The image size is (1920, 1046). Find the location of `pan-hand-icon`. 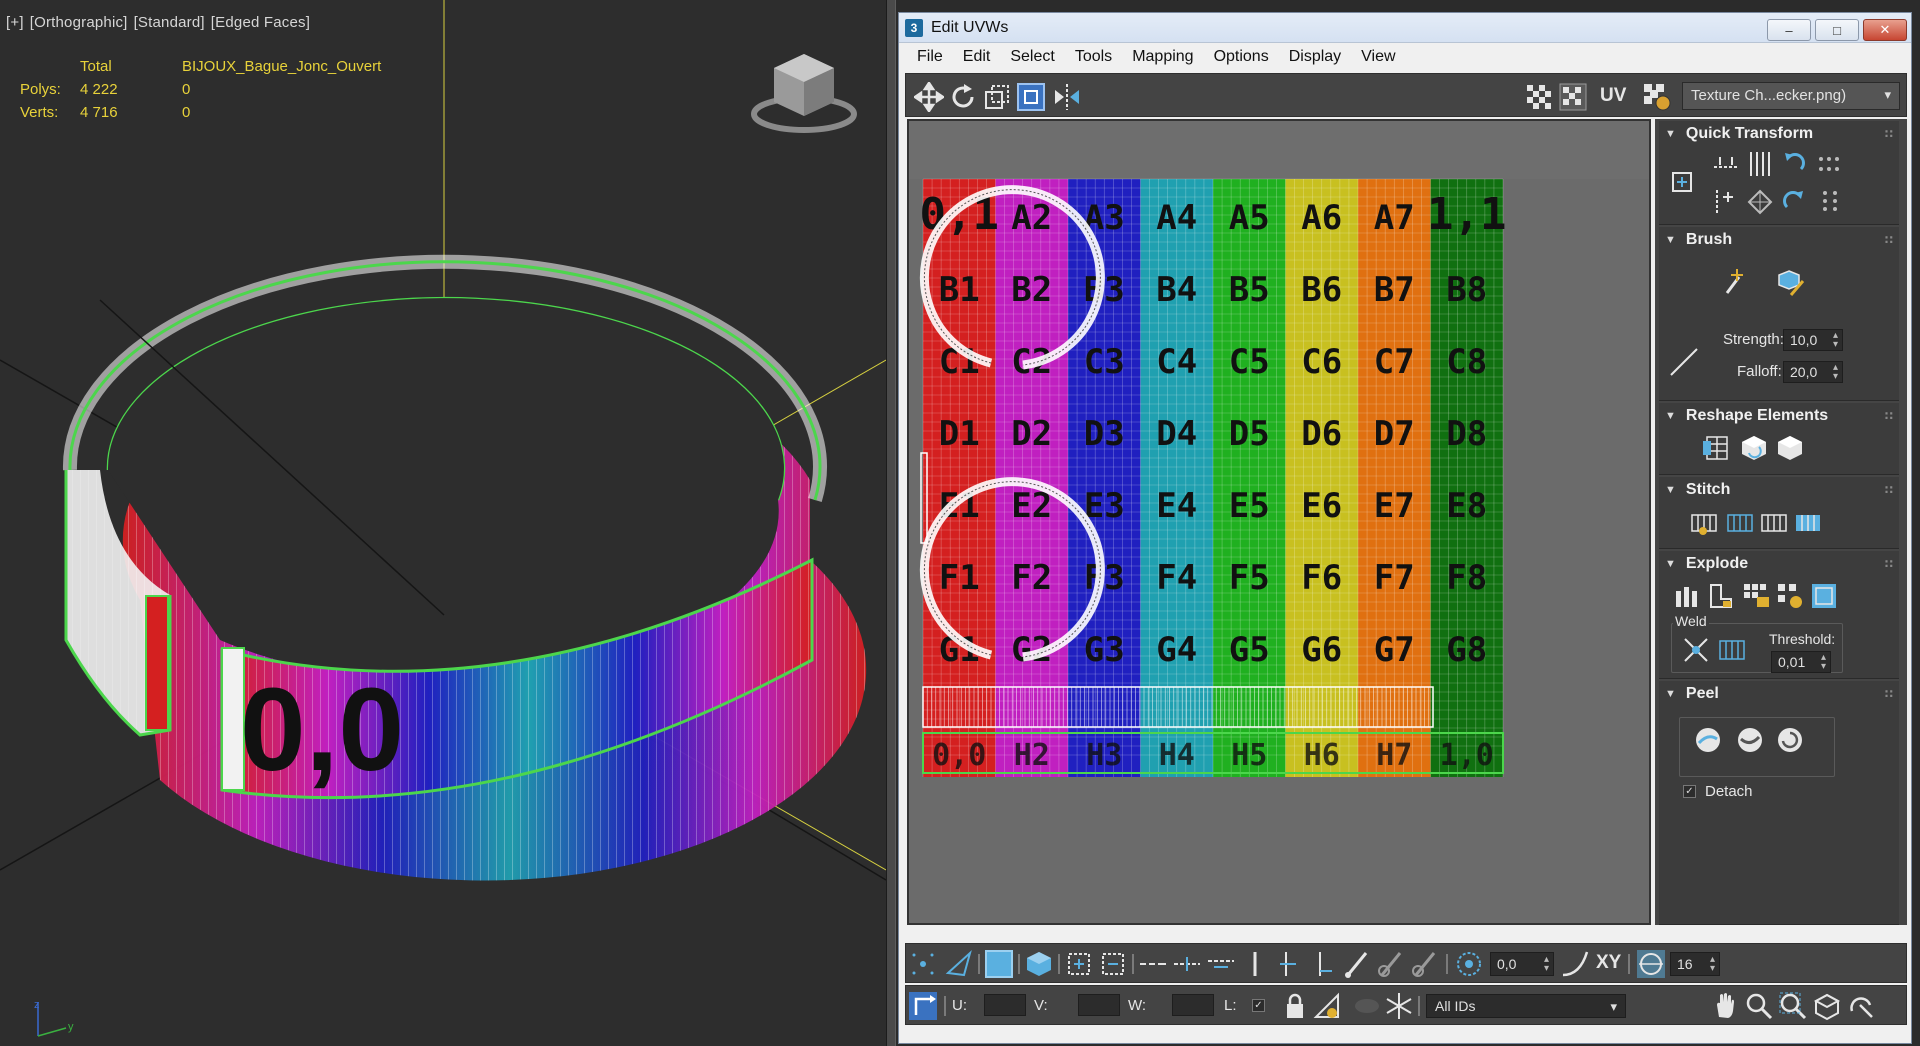

pan-hand-icon is located at coordinates (1725, 1006).